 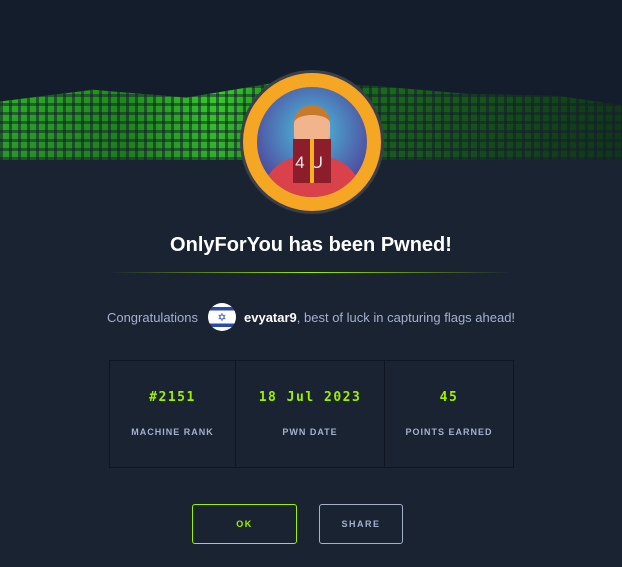 I want to click on stat-label: PWN DATE, so click(x=310, y=432).